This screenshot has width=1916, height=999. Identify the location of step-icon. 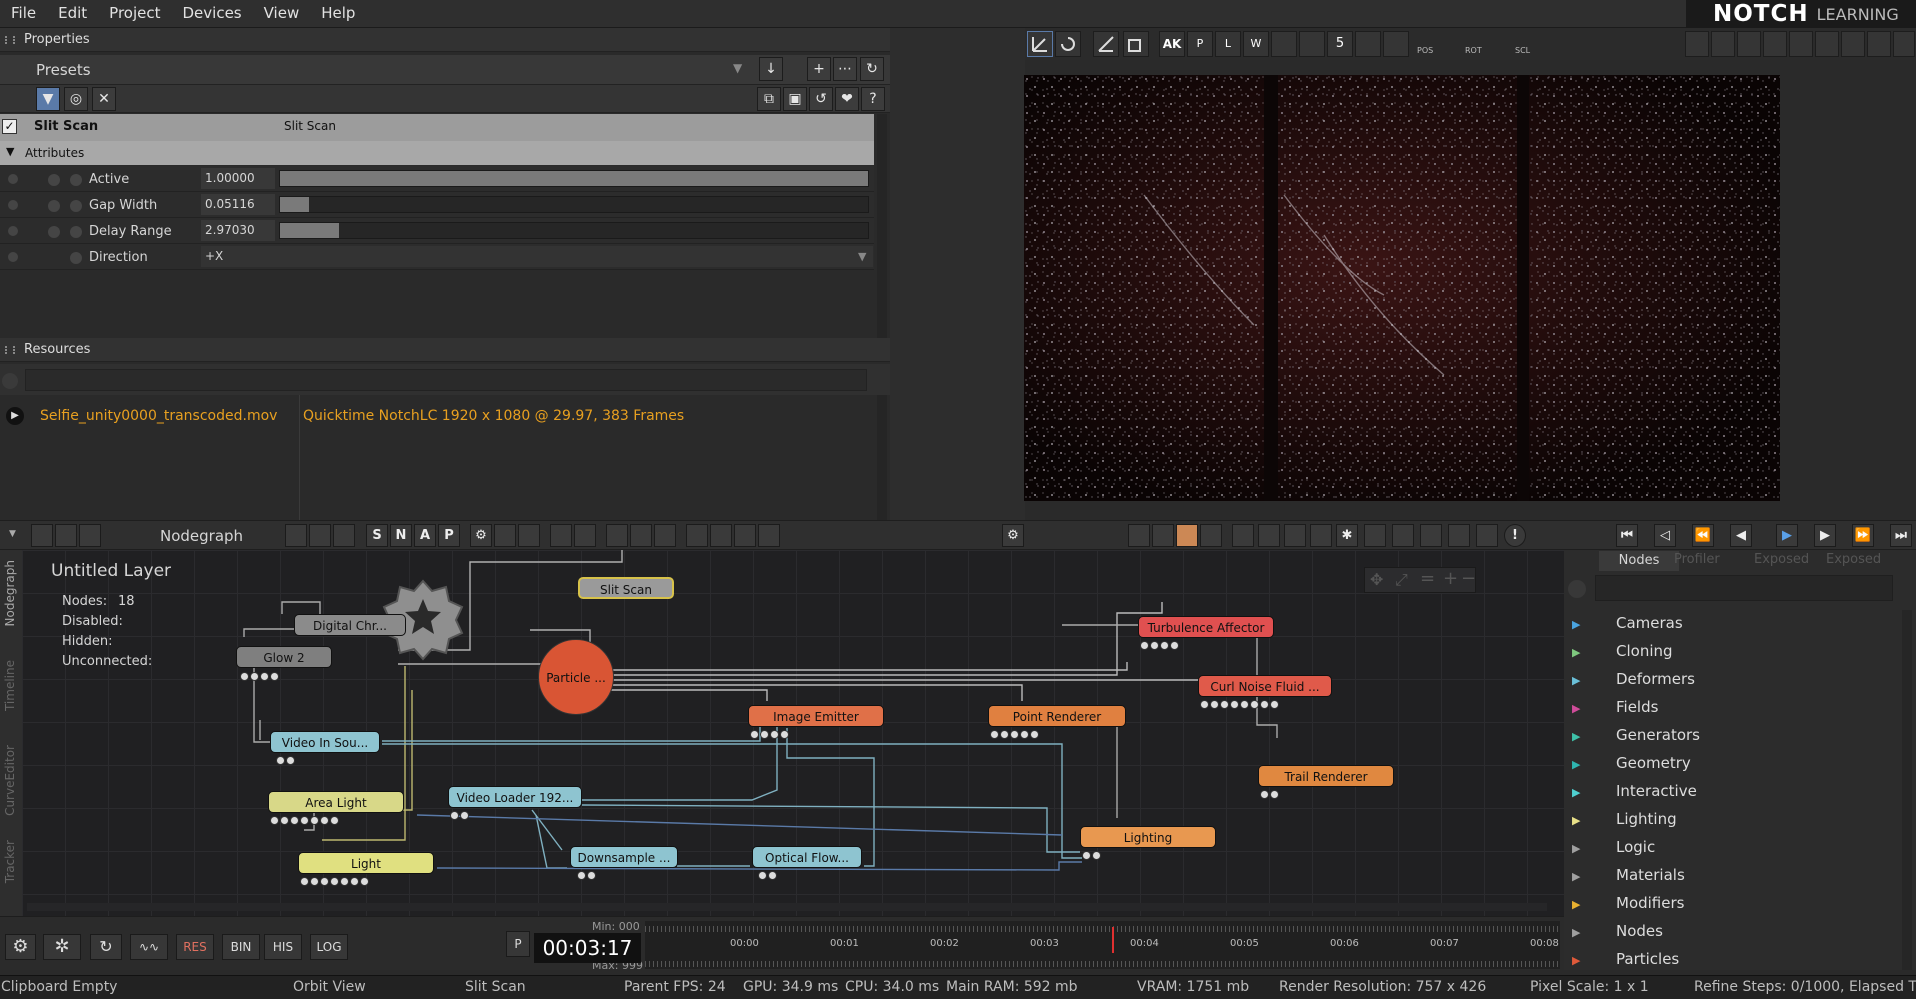
(561, 535).